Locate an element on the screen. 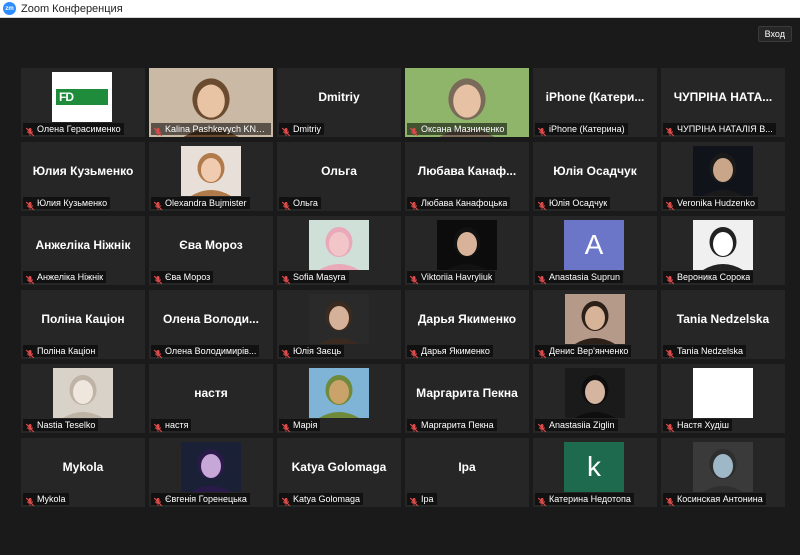 The image size is (800, 555). participant-tile: Маргарита Пекна Маргарита Пекна is located at coordinates (467, 398).